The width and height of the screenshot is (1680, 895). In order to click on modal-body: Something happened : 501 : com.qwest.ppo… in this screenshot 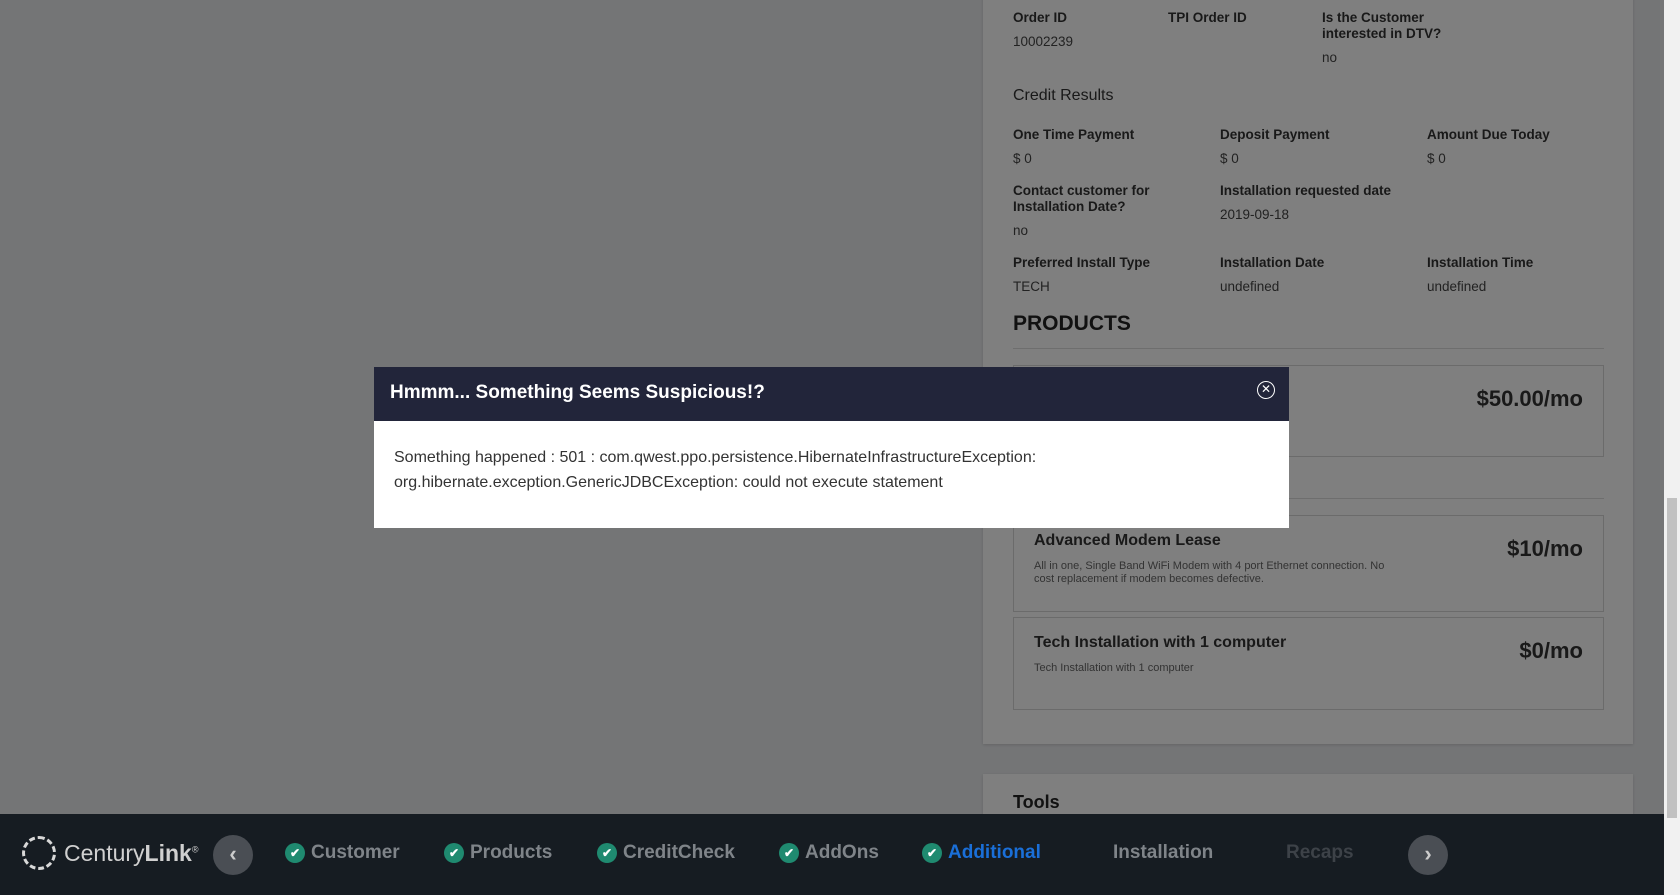, I will do `click(831, 470)`.